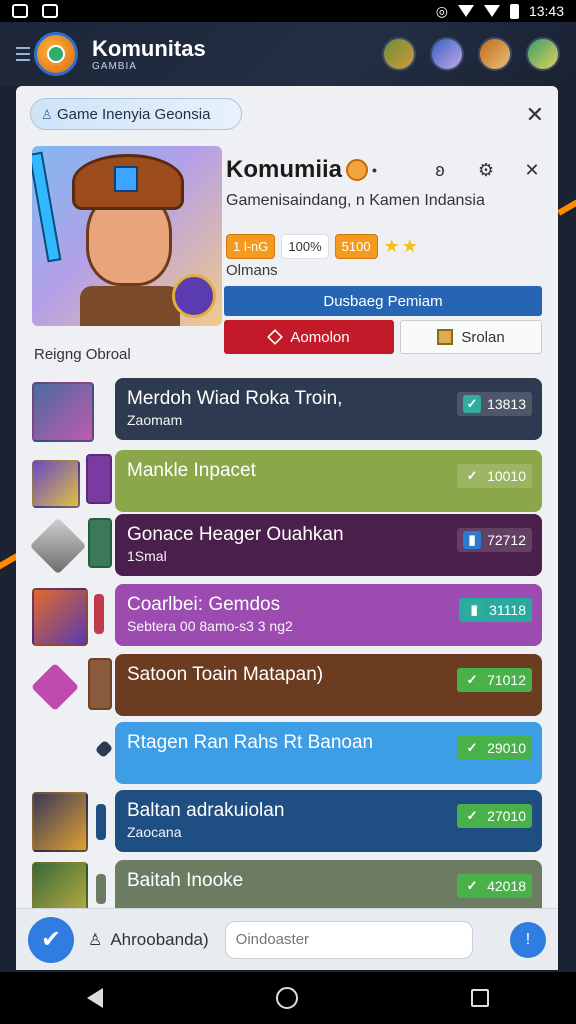  I want to click on score-badge: ✓ 71012, so click(494, 680).